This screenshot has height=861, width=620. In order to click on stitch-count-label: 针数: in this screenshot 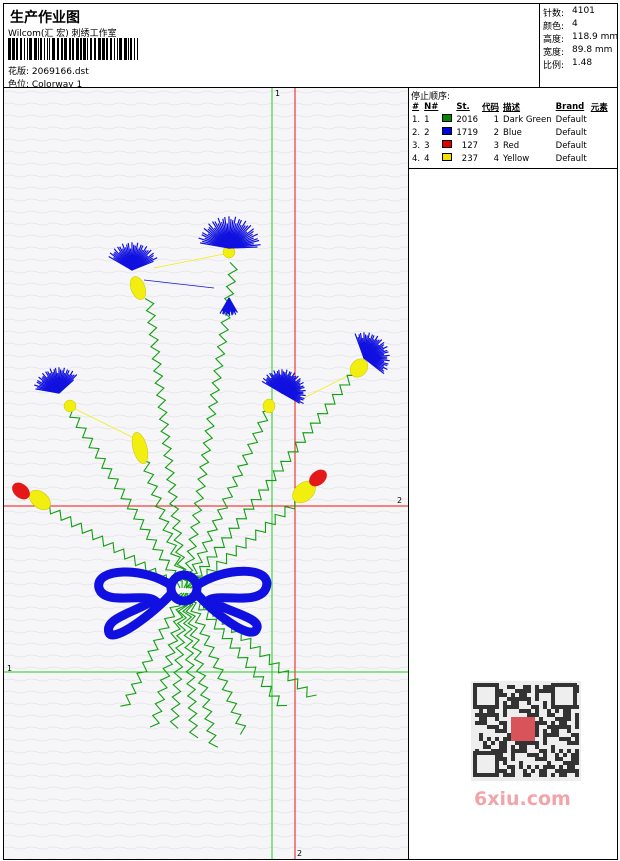, I will do `click(554, 14)`.